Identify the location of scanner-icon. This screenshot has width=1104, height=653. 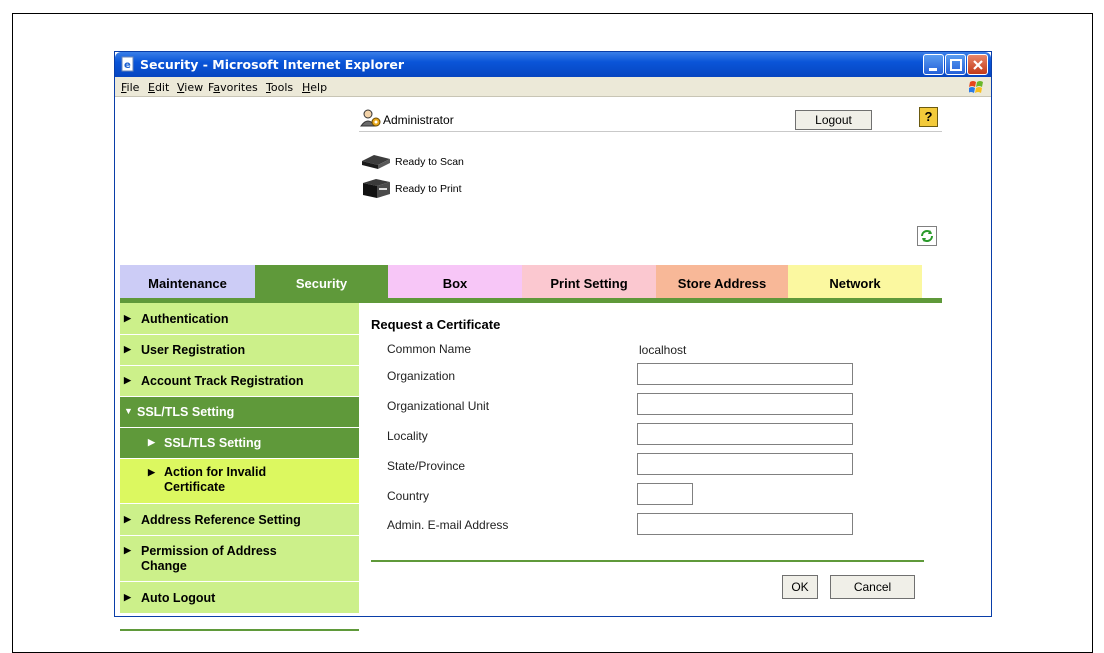
(376, 162).